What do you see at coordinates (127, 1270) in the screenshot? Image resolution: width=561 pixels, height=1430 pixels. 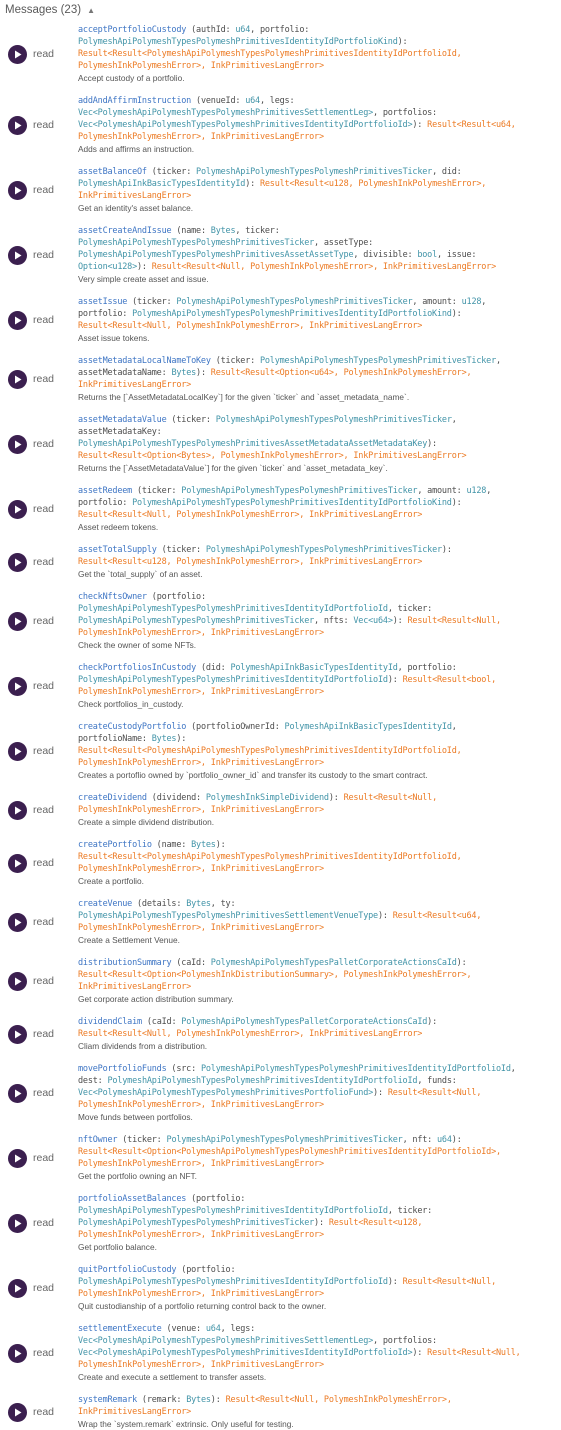 I see `message-name: quitPortfolioCustody` at bounding box center [127, 1270].